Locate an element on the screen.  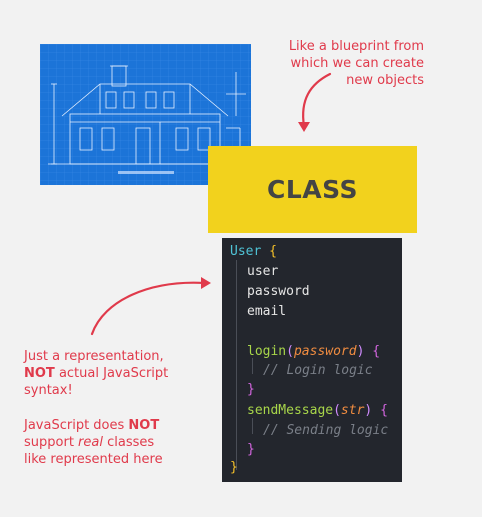
arrow-to-class is located at coordinates (317, 100).